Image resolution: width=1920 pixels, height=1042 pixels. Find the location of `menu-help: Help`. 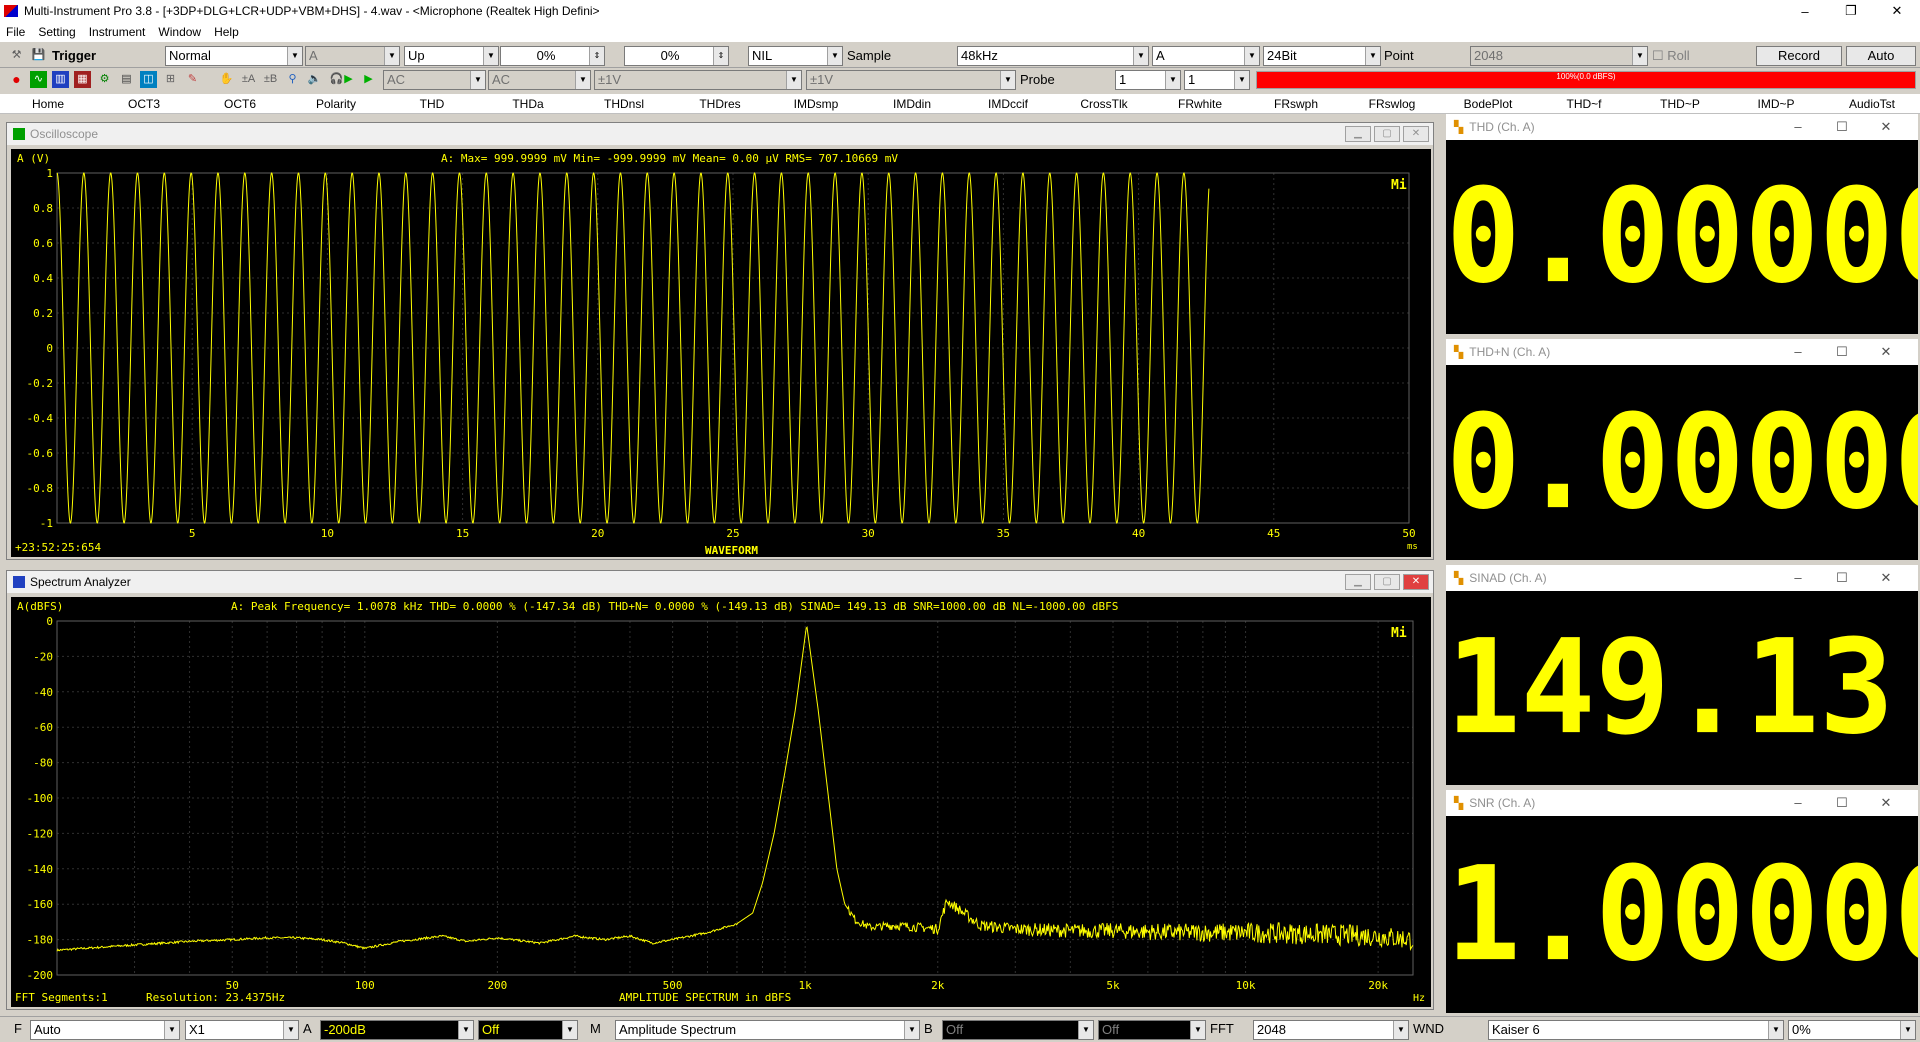

menu-help: Help is located at coordinates (226, 32).